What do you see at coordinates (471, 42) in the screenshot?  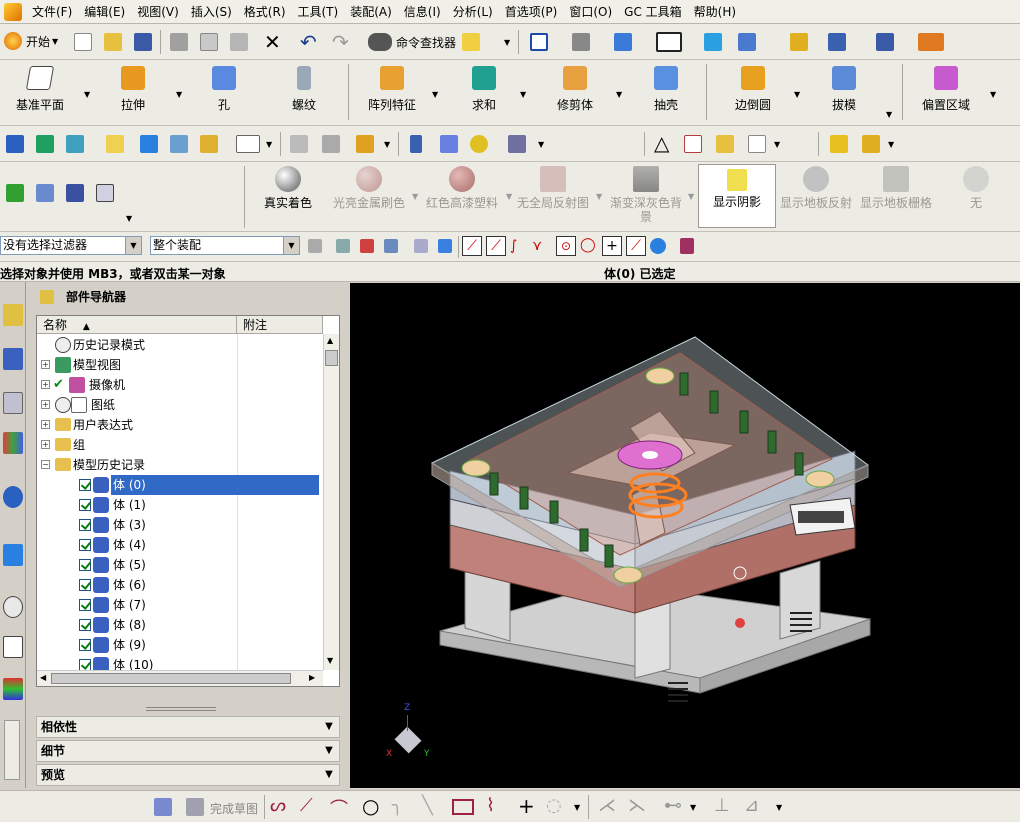 I see `wizard-icon` at bounding box center [471, 42].